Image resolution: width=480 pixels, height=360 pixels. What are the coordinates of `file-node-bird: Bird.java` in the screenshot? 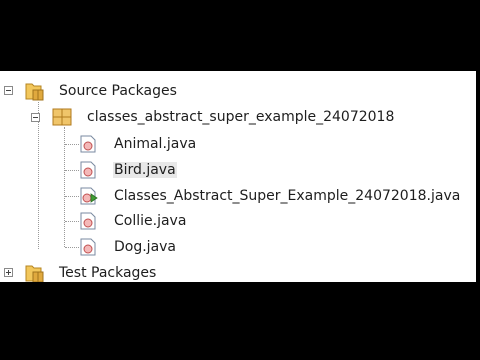 It's located at (128, 170).